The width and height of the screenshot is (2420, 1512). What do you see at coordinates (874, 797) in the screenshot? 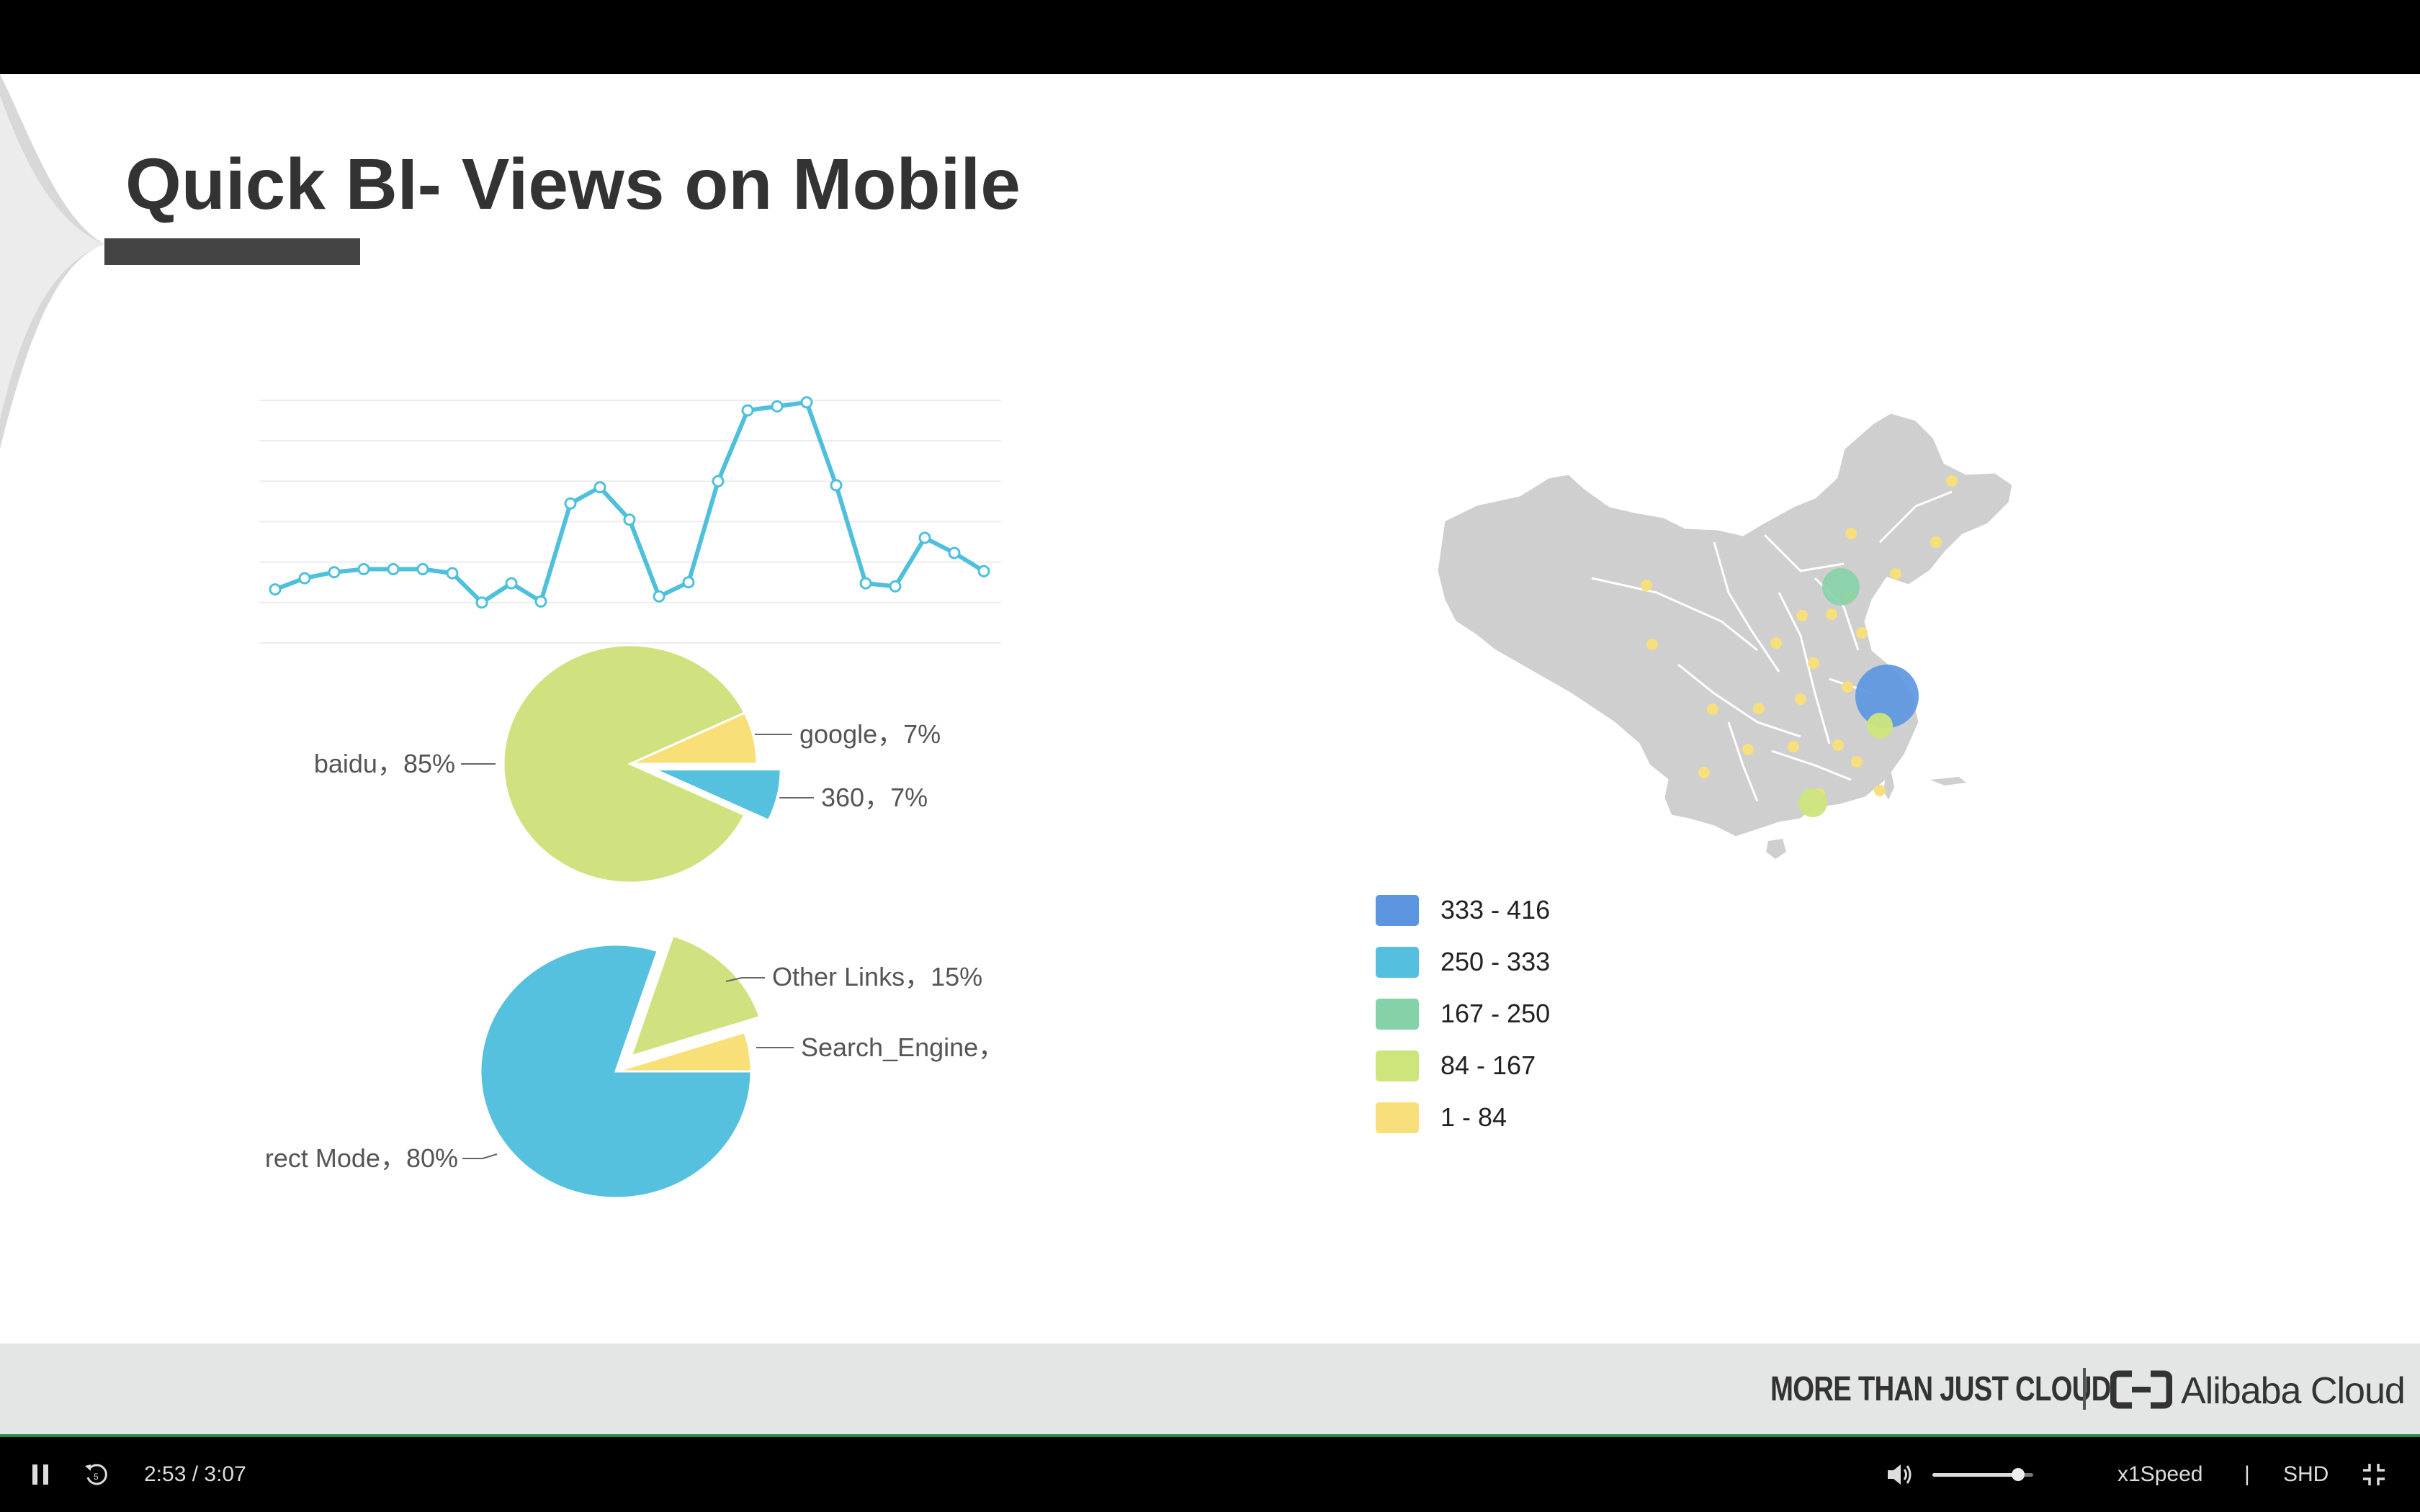
I see `pie1-label-360: 360，7%` at bounding box center [874, 797].